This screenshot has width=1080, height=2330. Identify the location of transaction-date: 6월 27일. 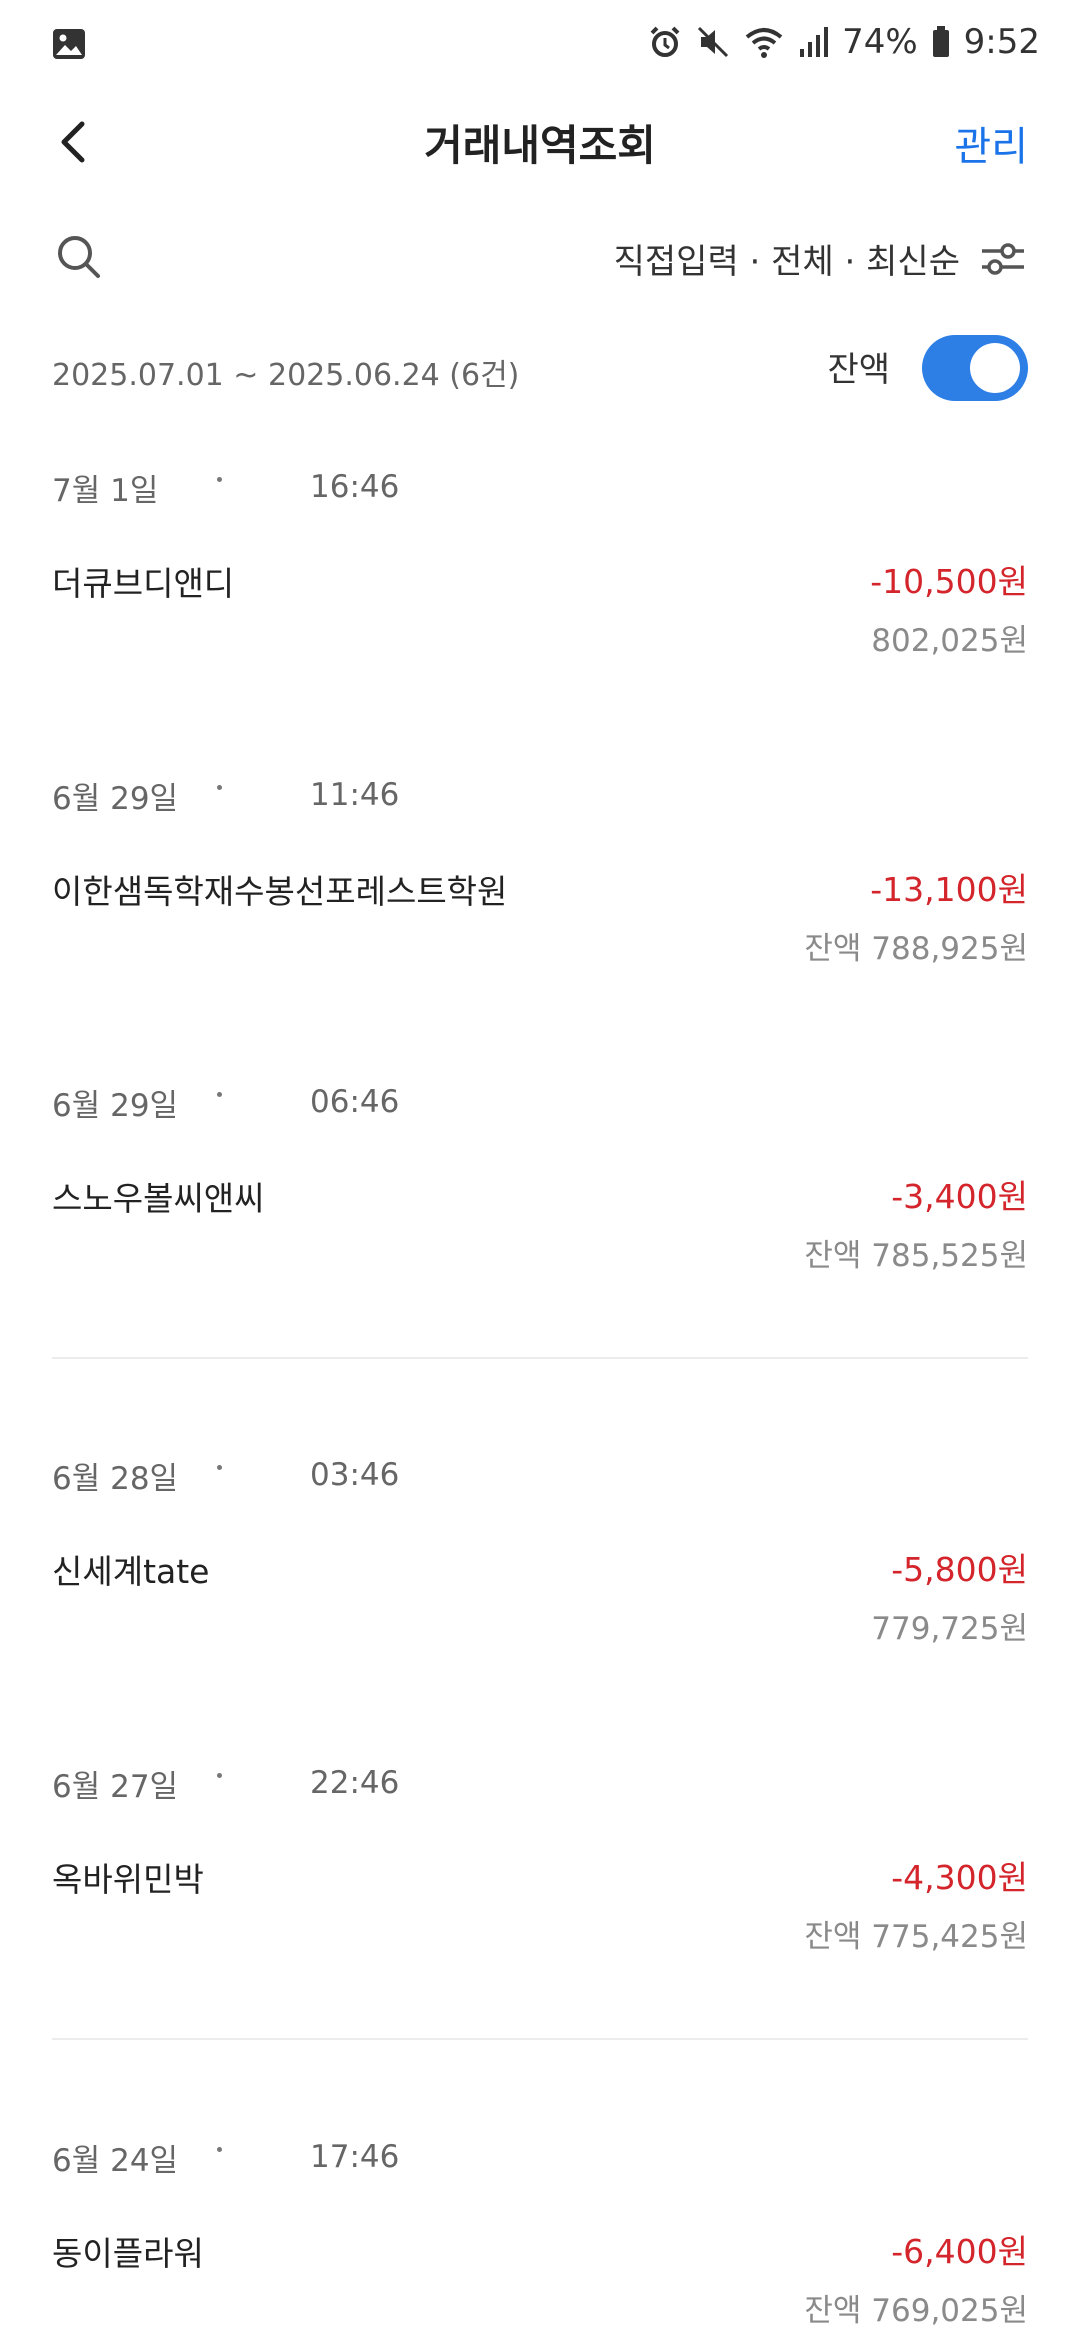
(115, 1787).